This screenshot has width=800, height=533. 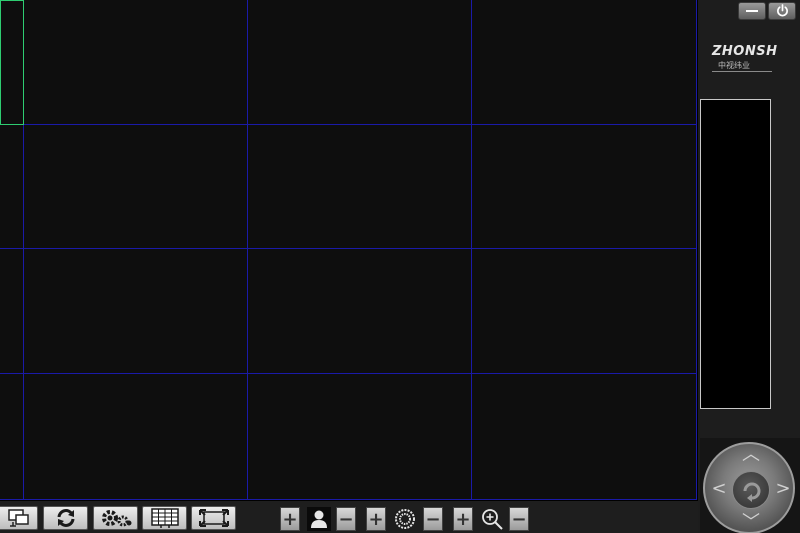 I want to click on fullscreen-button, so click(x=213, y=518).